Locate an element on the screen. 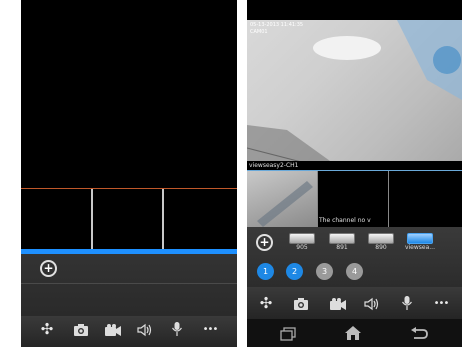  recent-apps-icon is located at coordinates (288, 333).